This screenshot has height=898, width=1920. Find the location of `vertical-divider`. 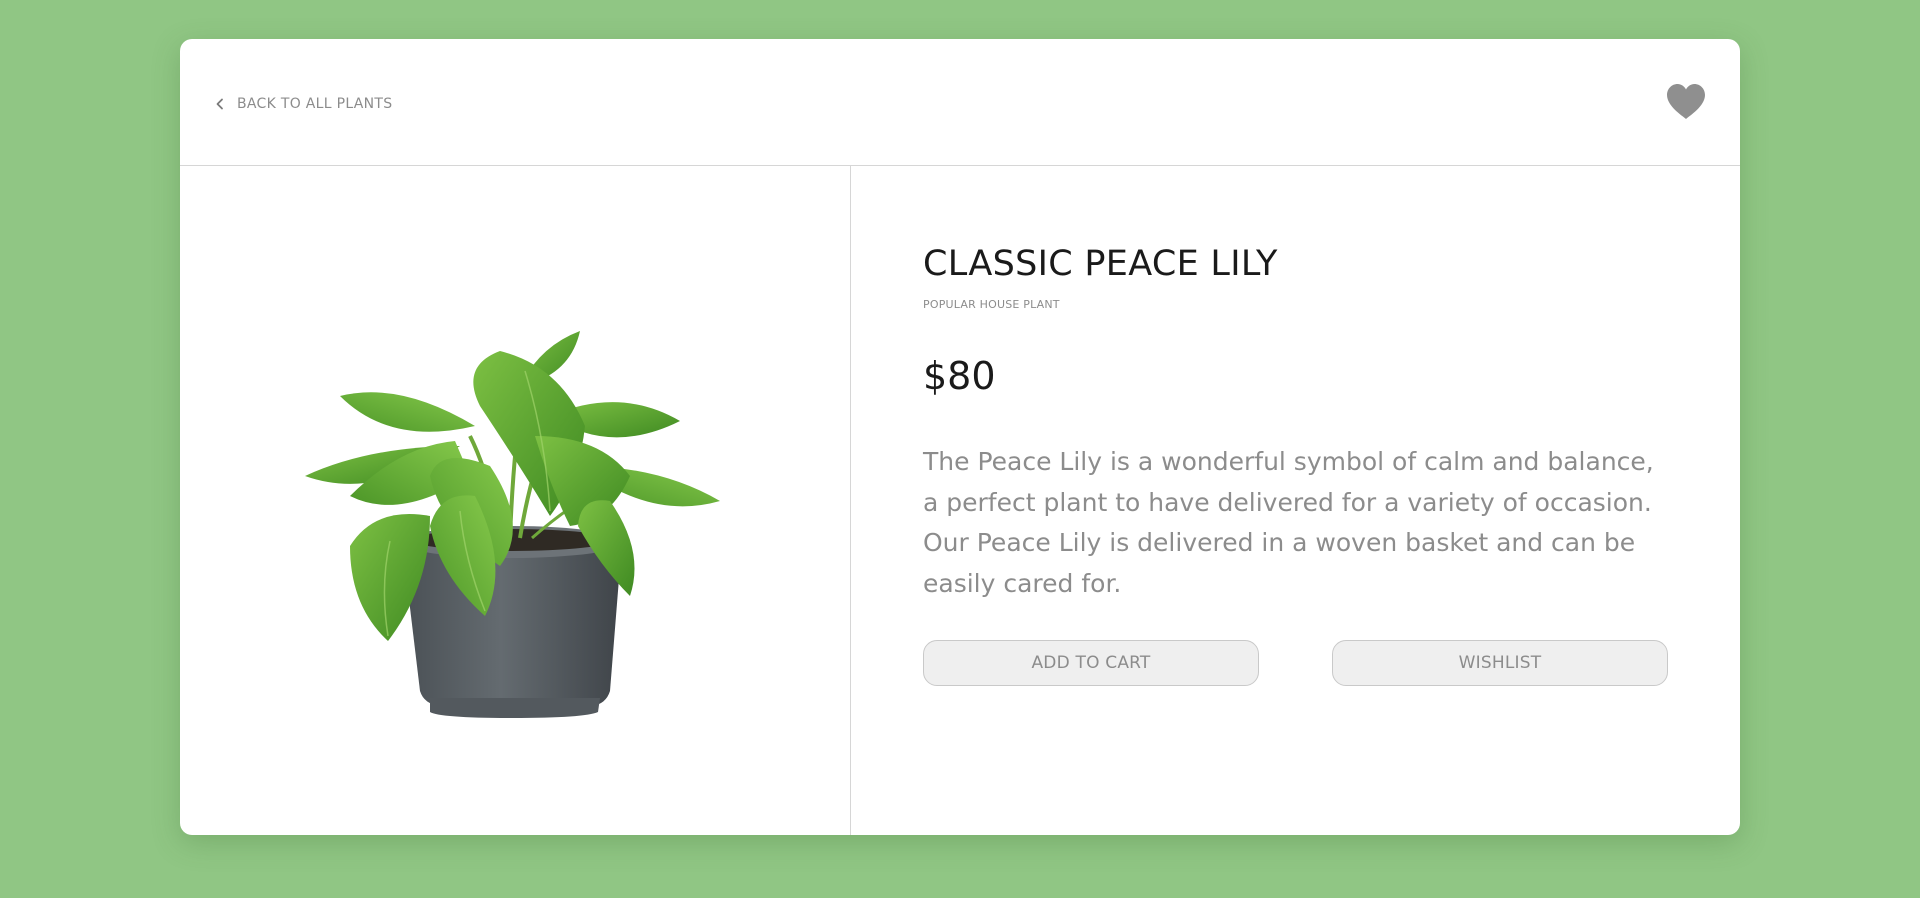

vertical-divider is located at coordinates (850, 500).